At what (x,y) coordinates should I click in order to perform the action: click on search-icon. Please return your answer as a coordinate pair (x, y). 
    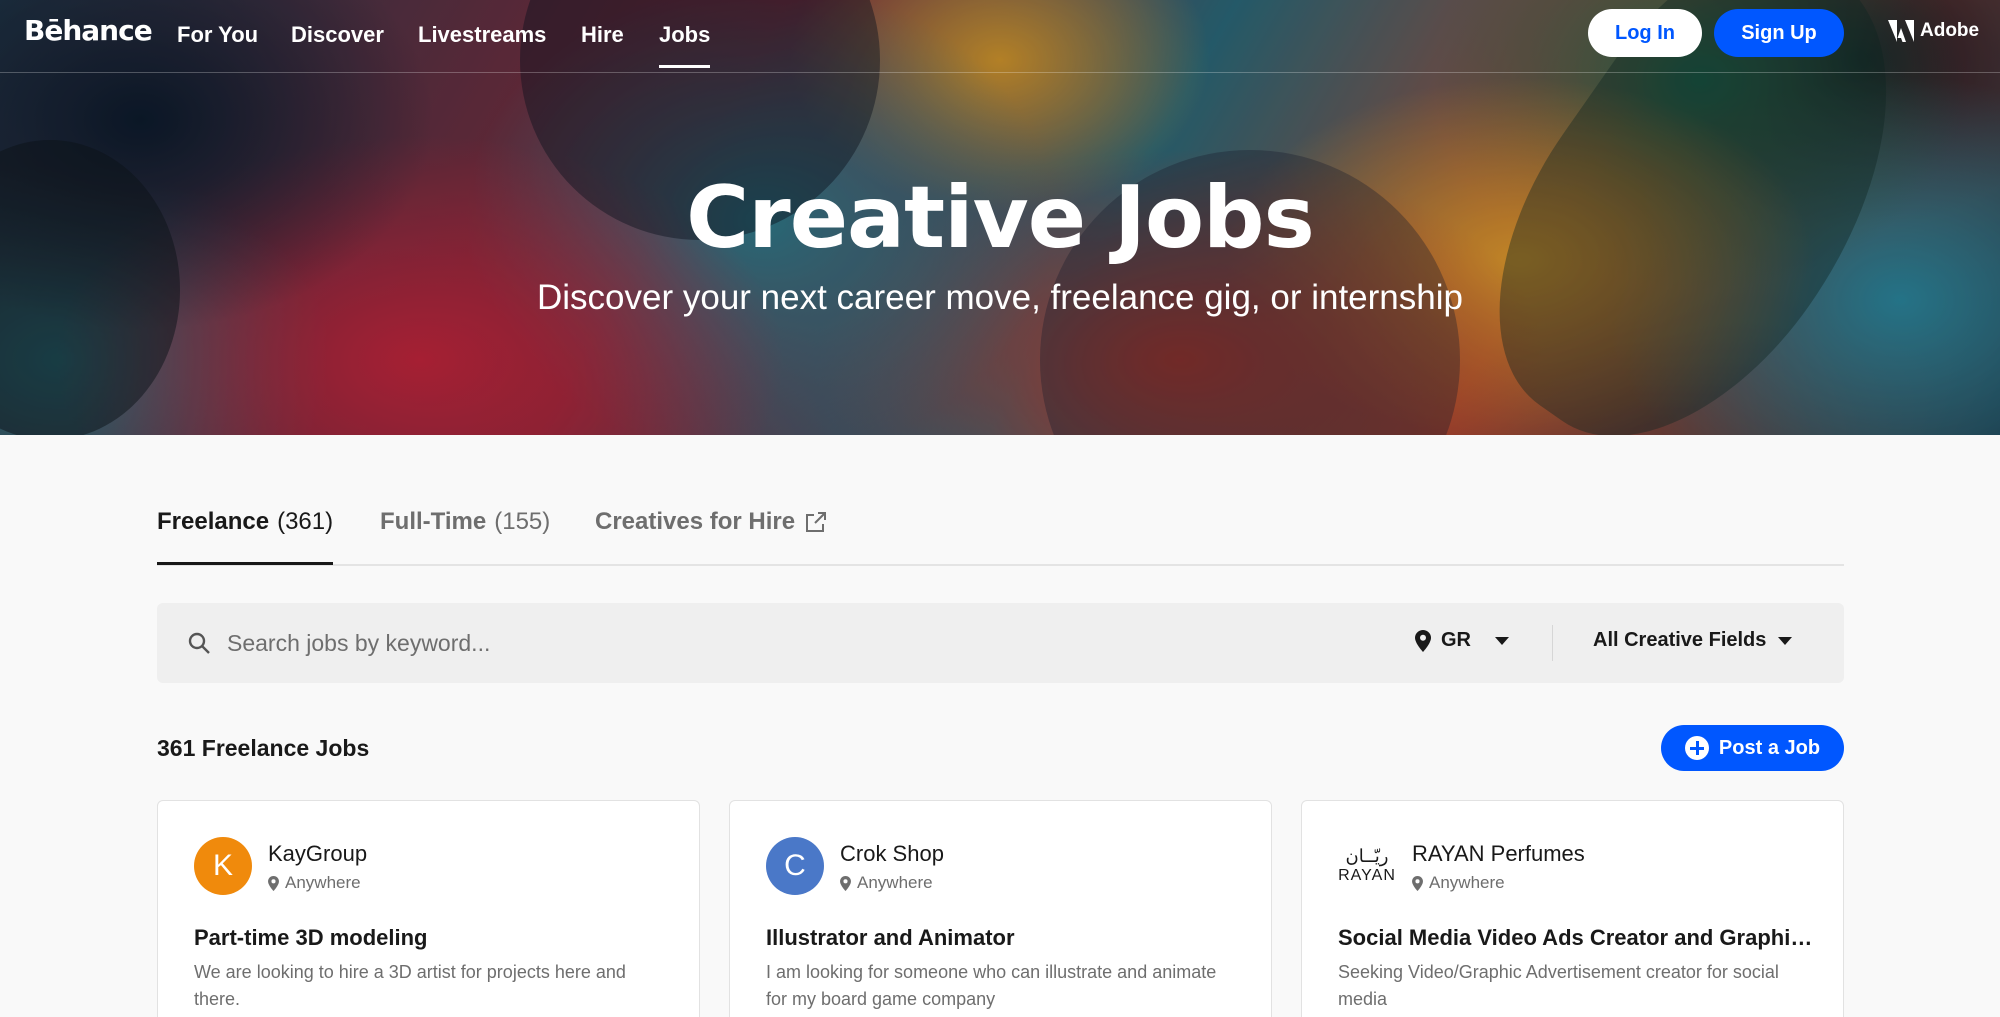
    Looking at the image, I should click on (199, 643).